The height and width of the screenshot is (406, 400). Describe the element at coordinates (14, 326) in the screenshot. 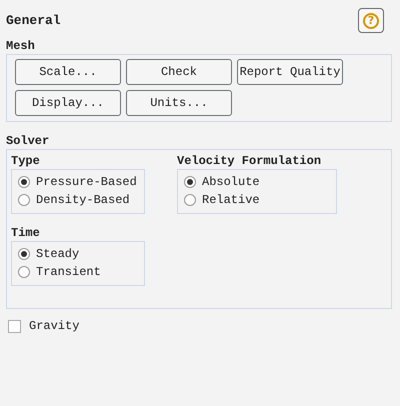

I see `checkbox` at that location.